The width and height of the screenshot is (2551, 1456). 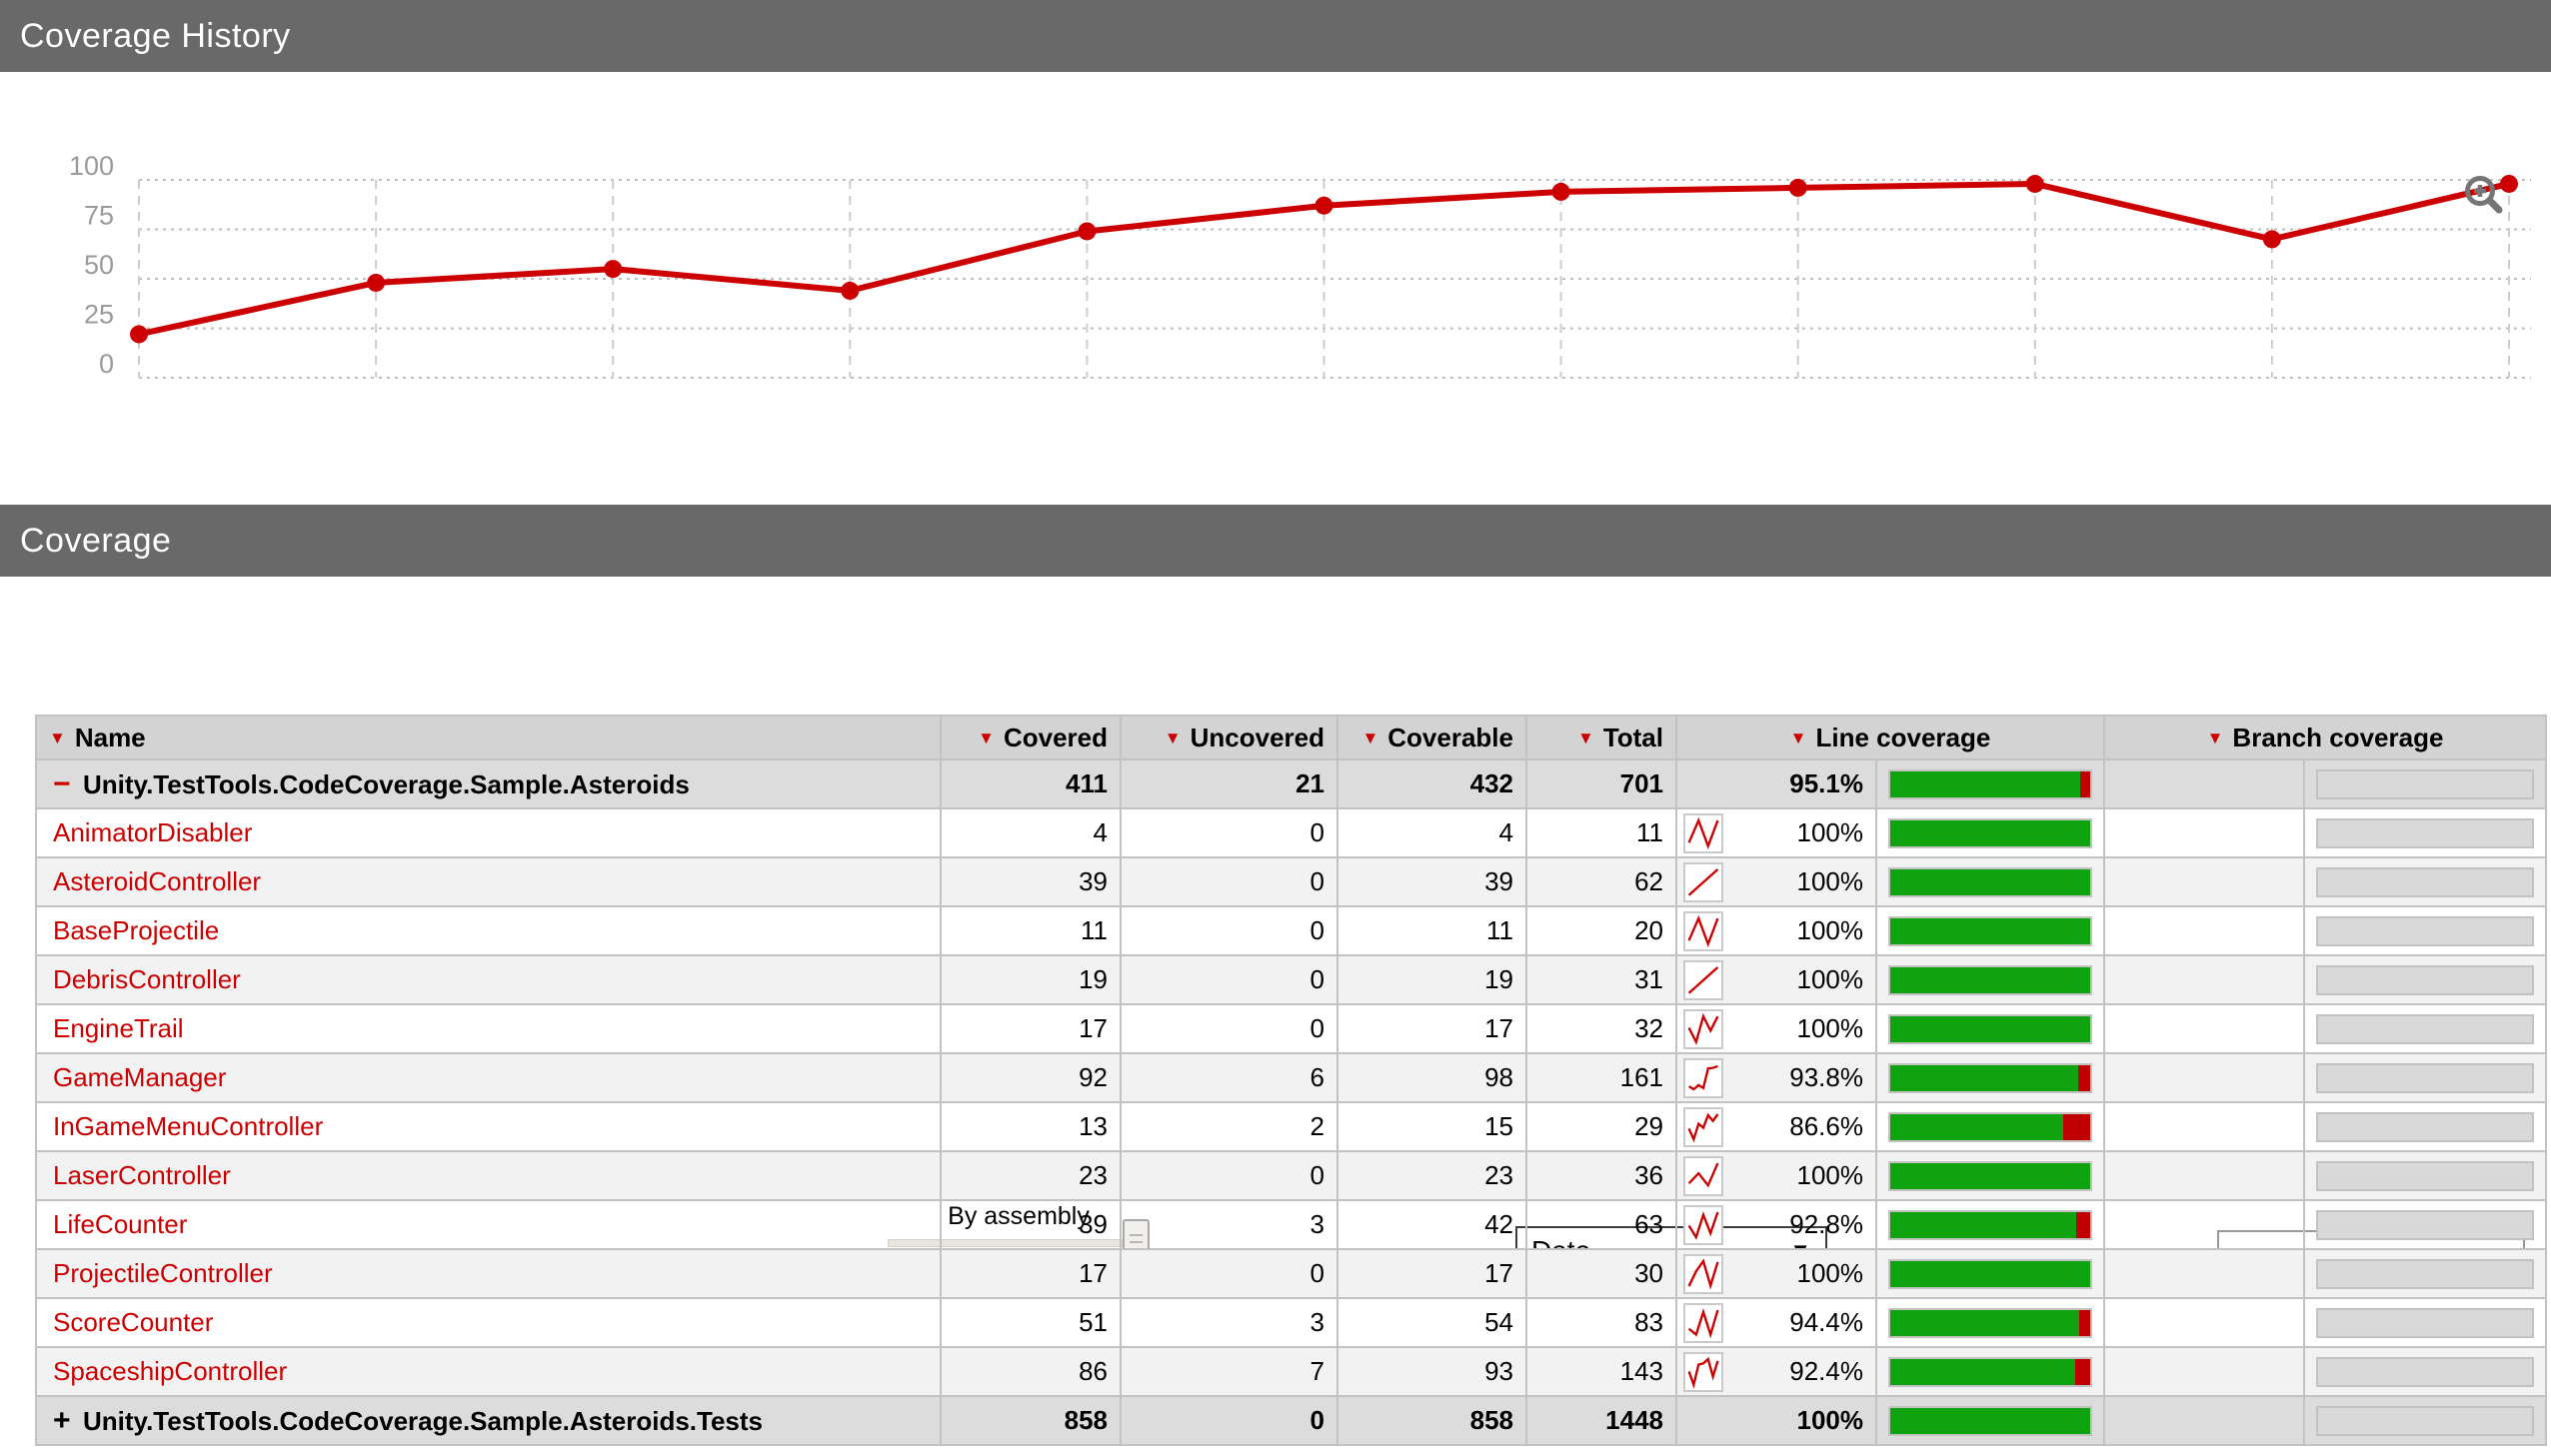 I want to click on uncovered-cell: 2, so click(x=1229, y=1127).